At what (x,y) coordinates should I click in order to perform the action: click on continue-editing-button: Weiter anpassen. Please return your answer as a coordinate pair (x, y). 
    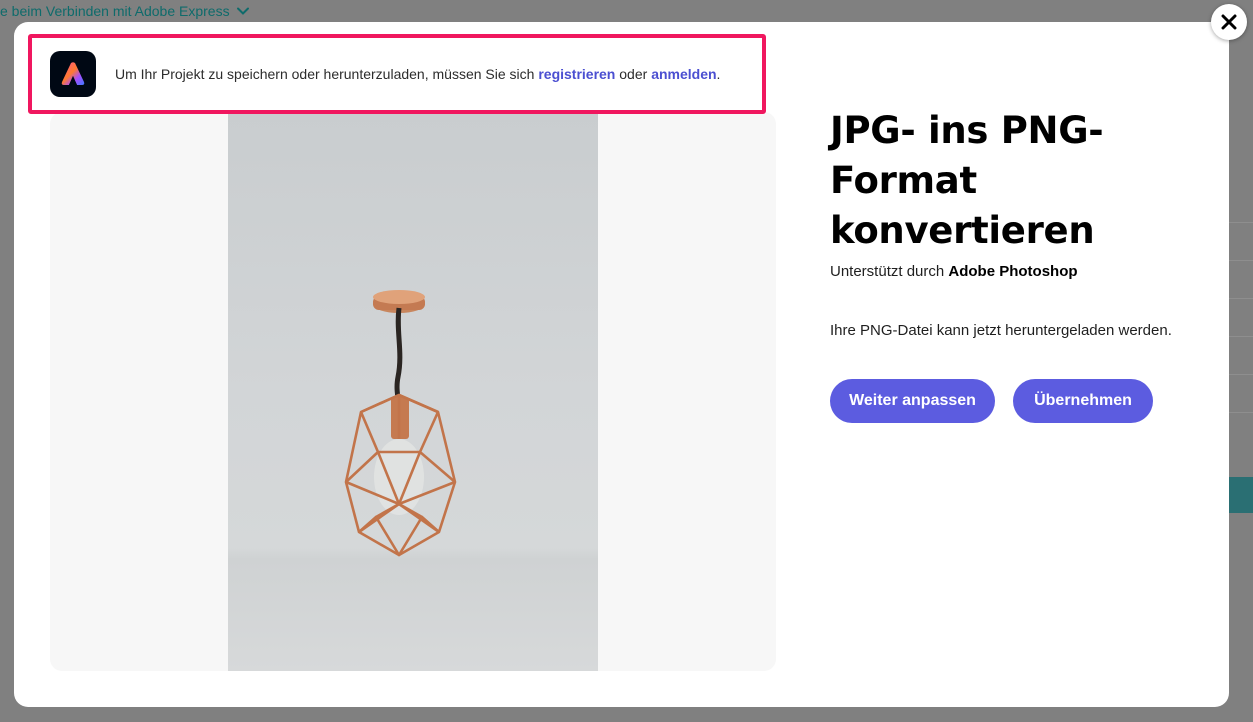
    Looking at the image, I should click on (912, 401).